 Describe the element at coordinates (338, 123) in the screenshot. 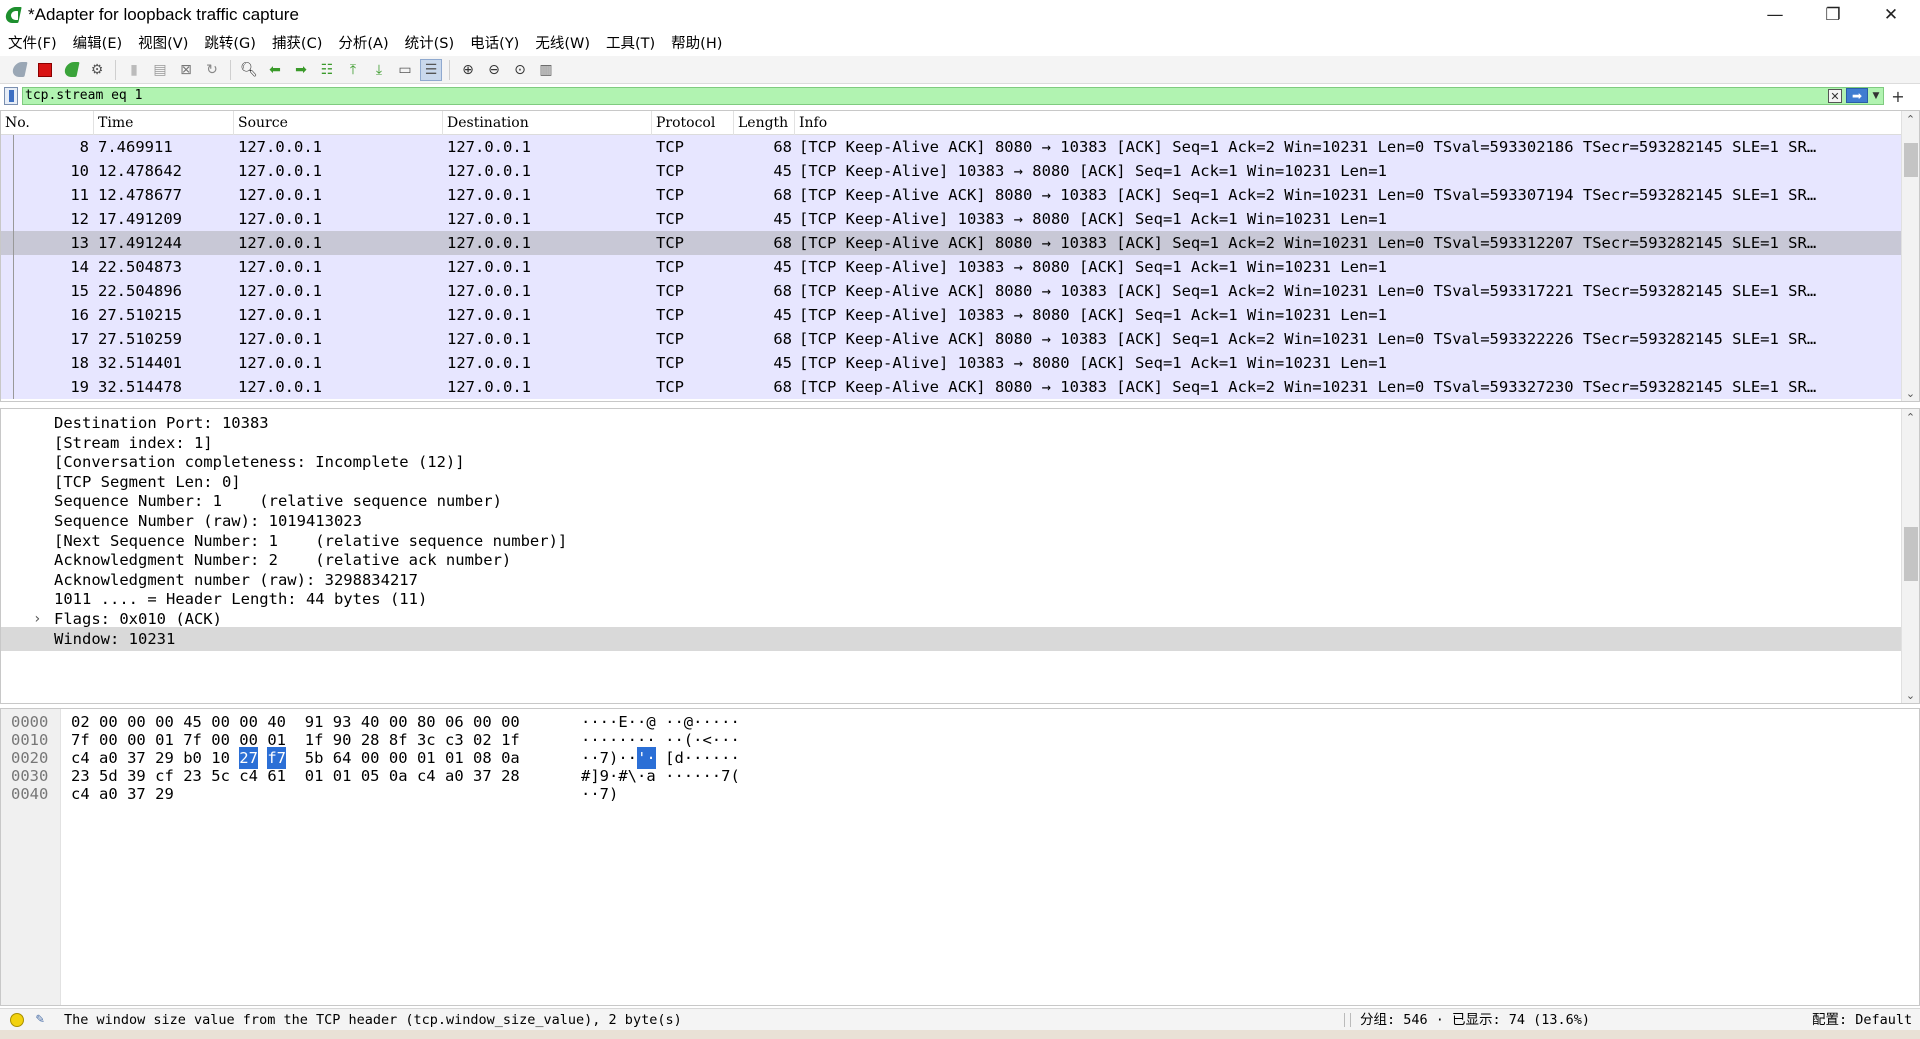

I see `column-header-source: Source` at that location.